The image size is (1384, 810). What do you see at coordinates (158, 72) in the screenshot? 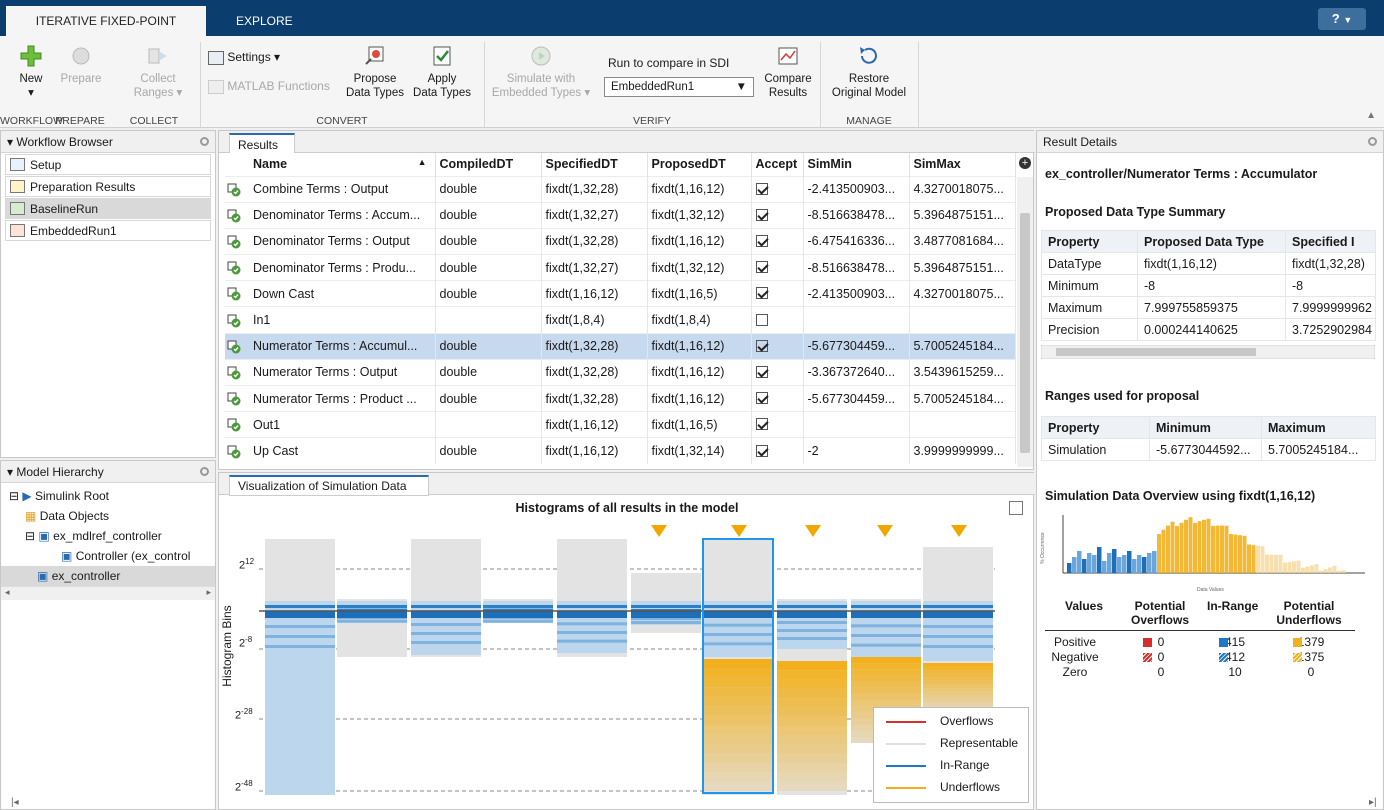
I see `collect-ranges-button: Collect Ranges ▾` at bounding box center [158, 72].